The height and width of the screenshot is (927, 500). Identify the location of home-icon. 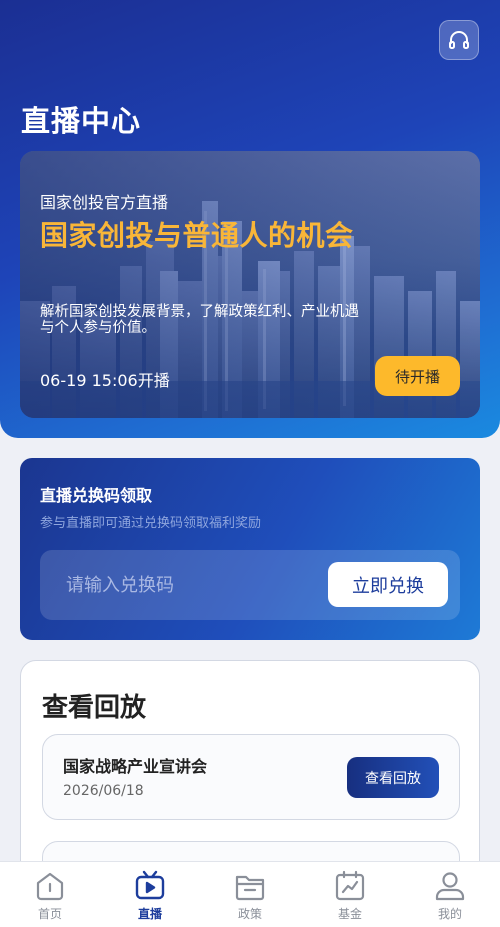
(50, 886).